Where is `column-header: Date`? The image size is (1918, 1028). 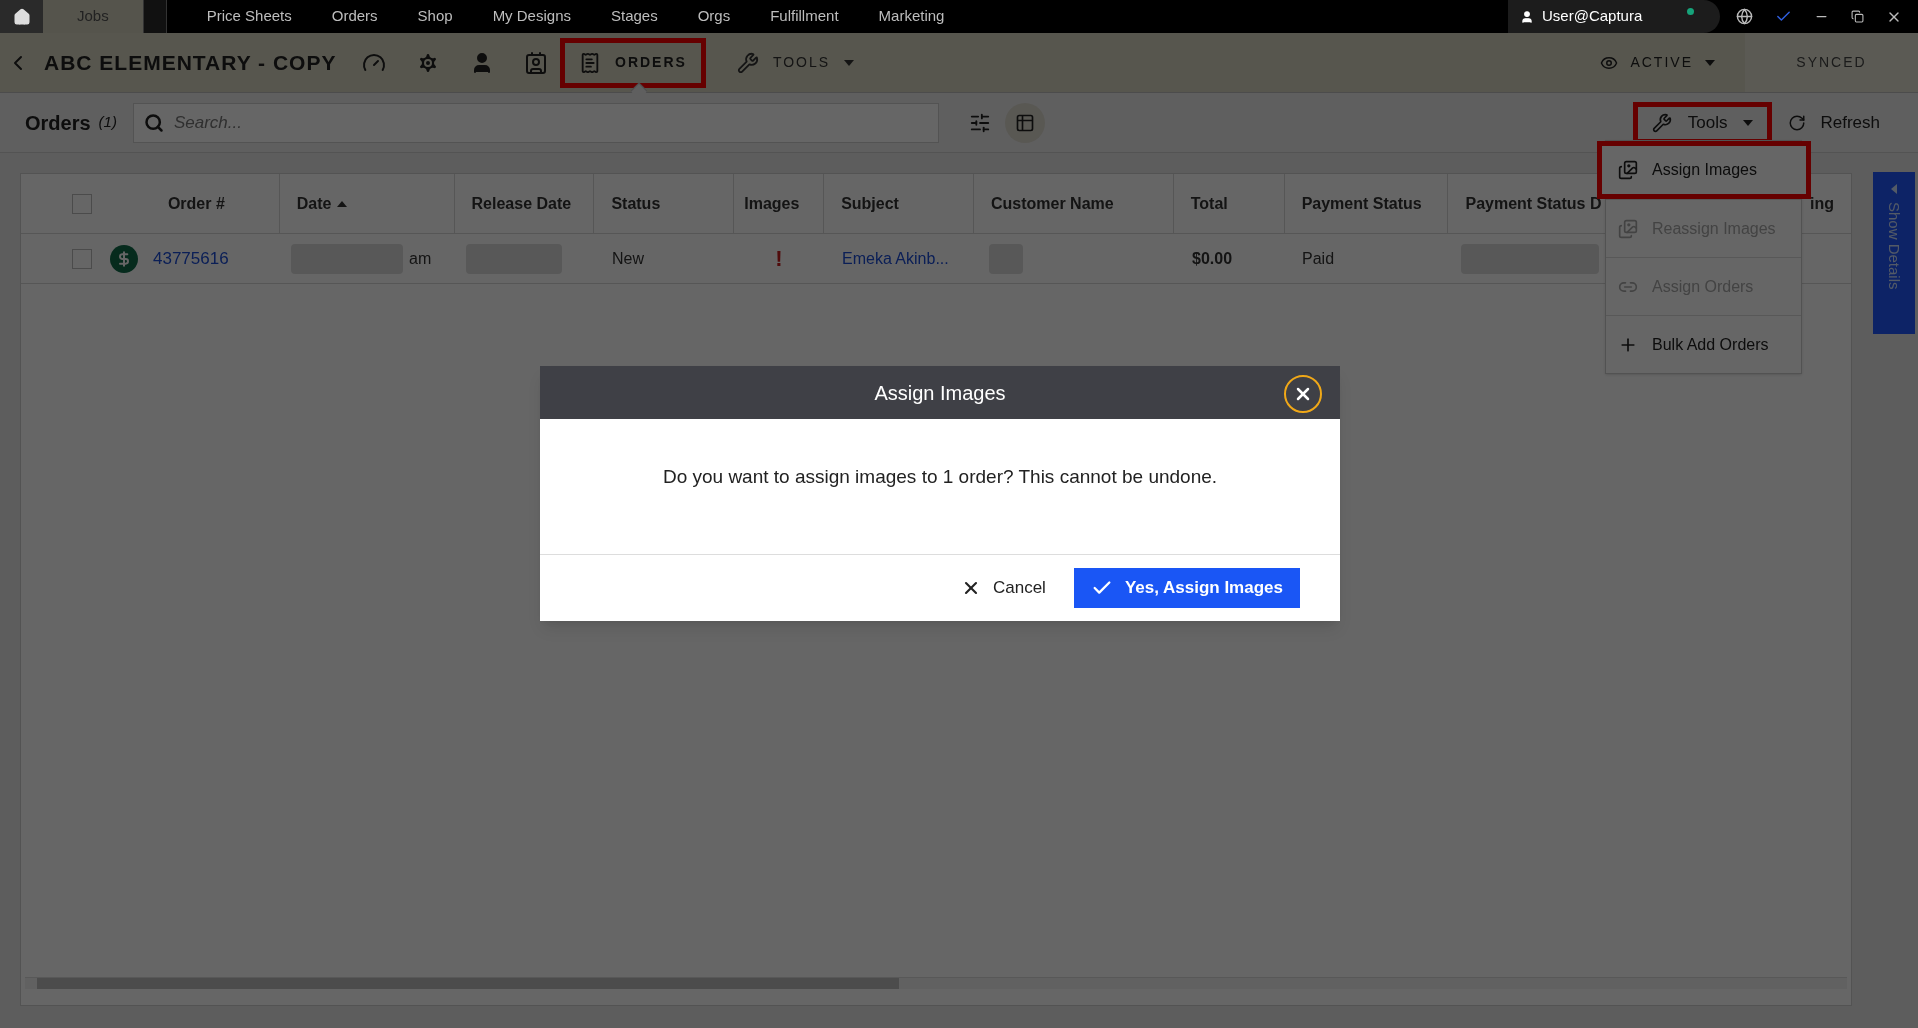 column-header: Date is located at coordinates (366, 203).